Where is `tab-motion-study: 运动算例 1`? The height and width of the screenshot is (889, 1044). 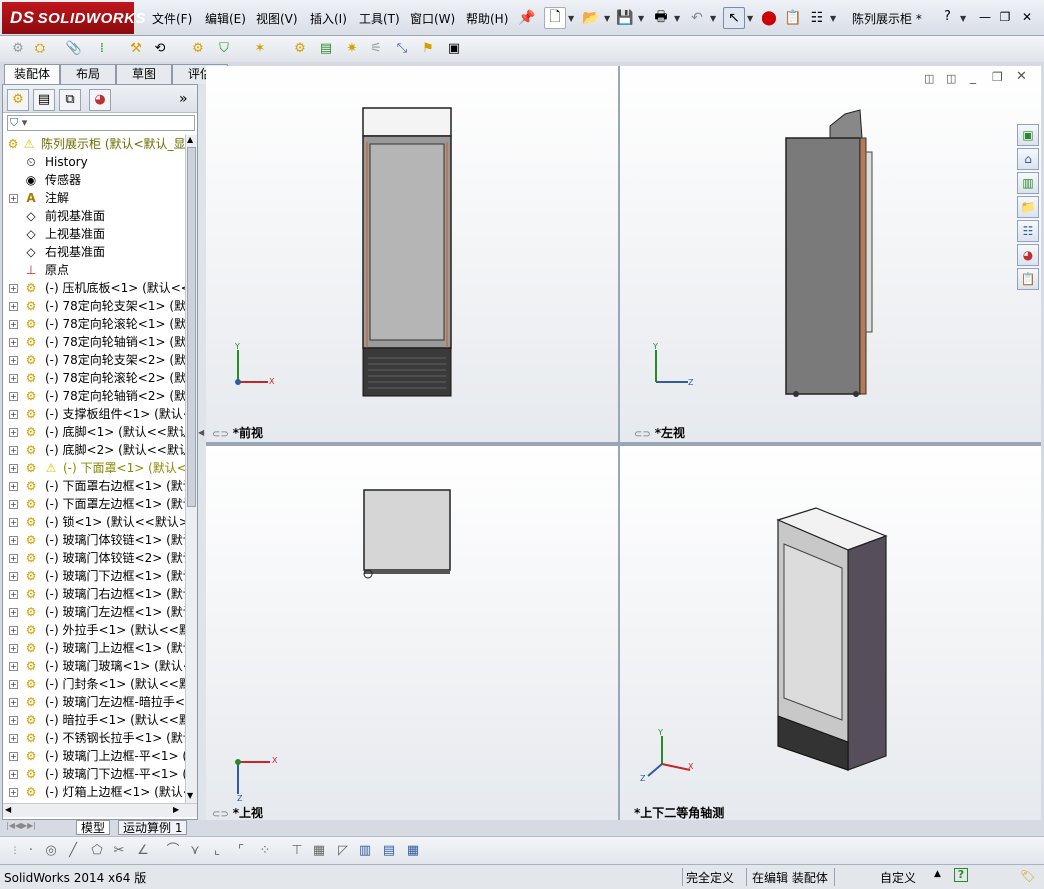 tab-motion-study: 运动算例 1 is located at coordinates (153, 827).